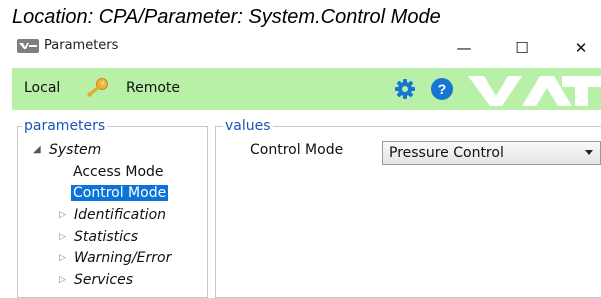 This screenshot has height=298, width=601. What do you see at coordinates (579, 48) in the screenshot?
I see `close-button: ✕` at bounding box center [579, 48].